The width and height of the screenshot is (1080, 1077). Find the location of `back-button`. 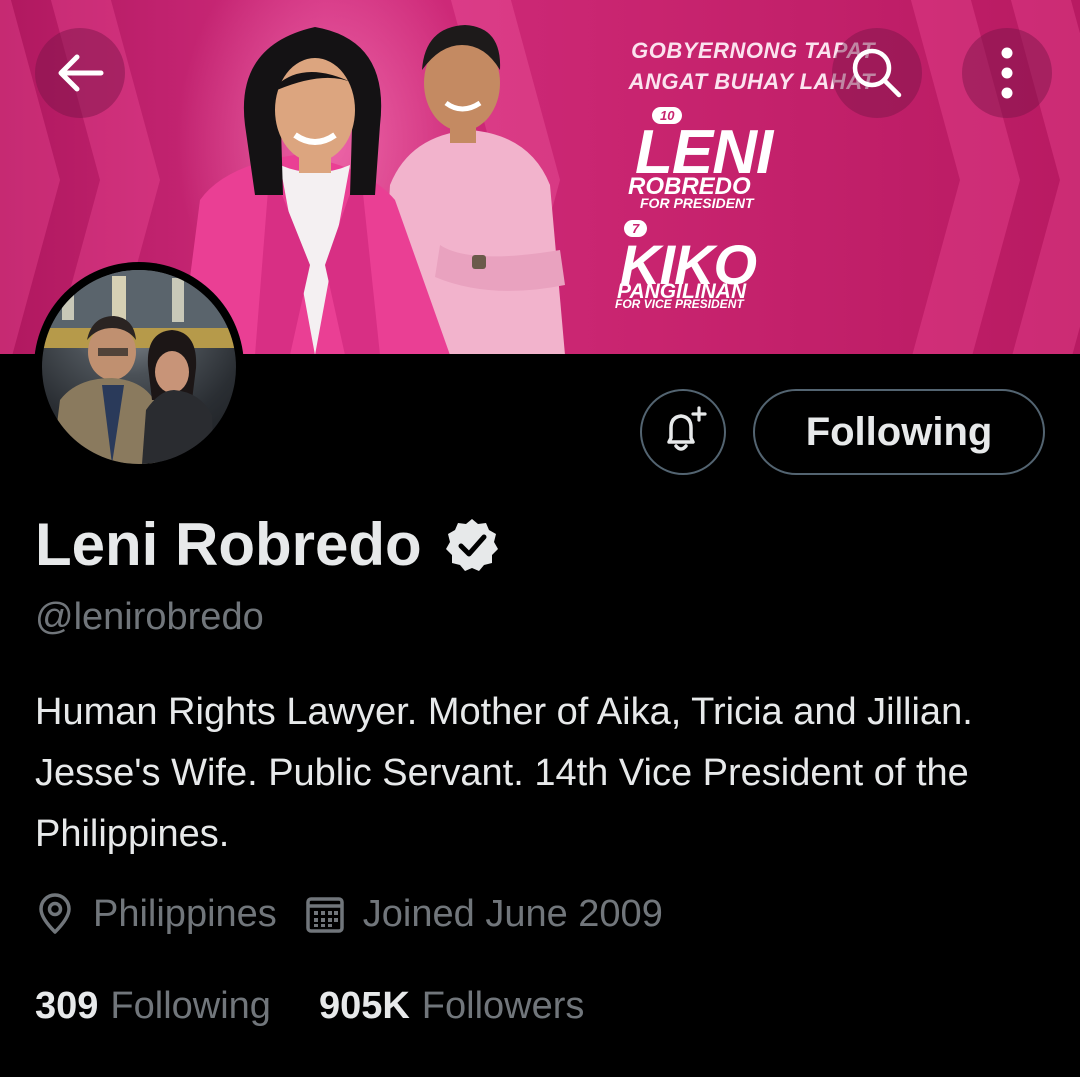

back-button is located at coordinates (80, 73).